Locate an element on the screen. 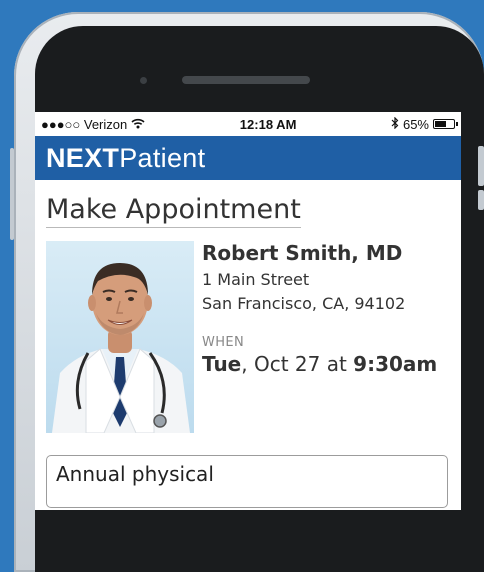 This screenshot has height=572, width=484. appointment-time: 9:30am is located at coordinates (395, 364).